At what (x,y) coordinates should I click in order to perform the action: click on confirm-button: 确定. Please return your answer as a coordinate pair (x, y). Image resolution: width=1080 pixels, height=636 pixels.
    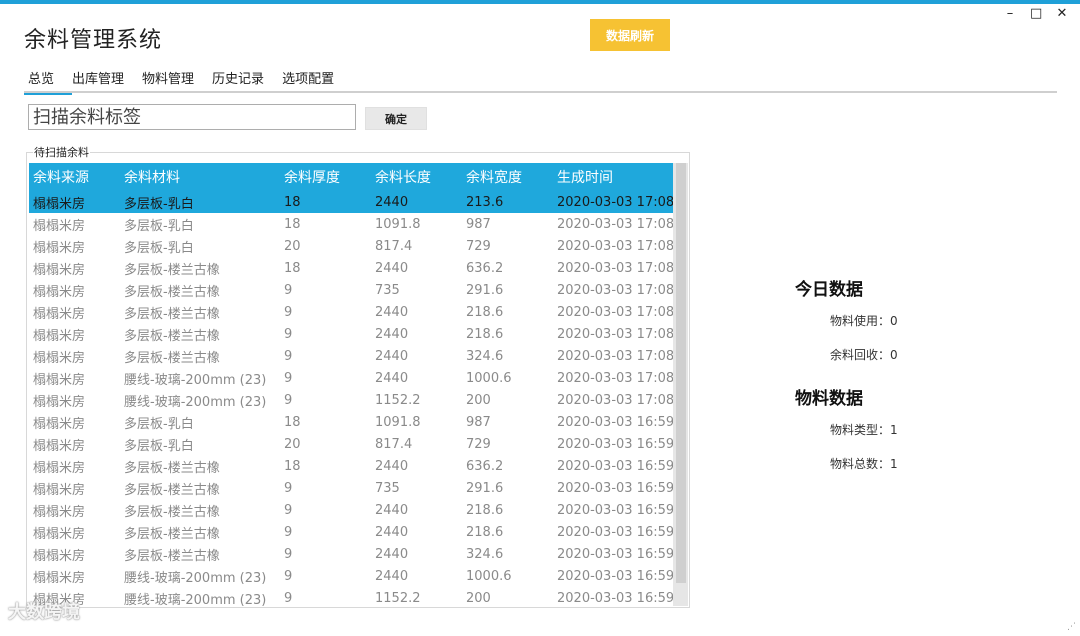
    Looking at the image, I should click on (396, 118).